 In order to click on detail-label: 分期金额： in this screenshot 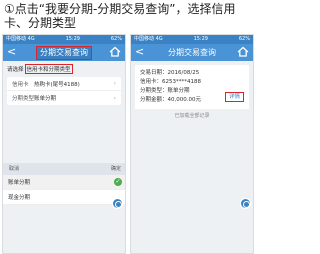, I will do `click(154, 100)`.